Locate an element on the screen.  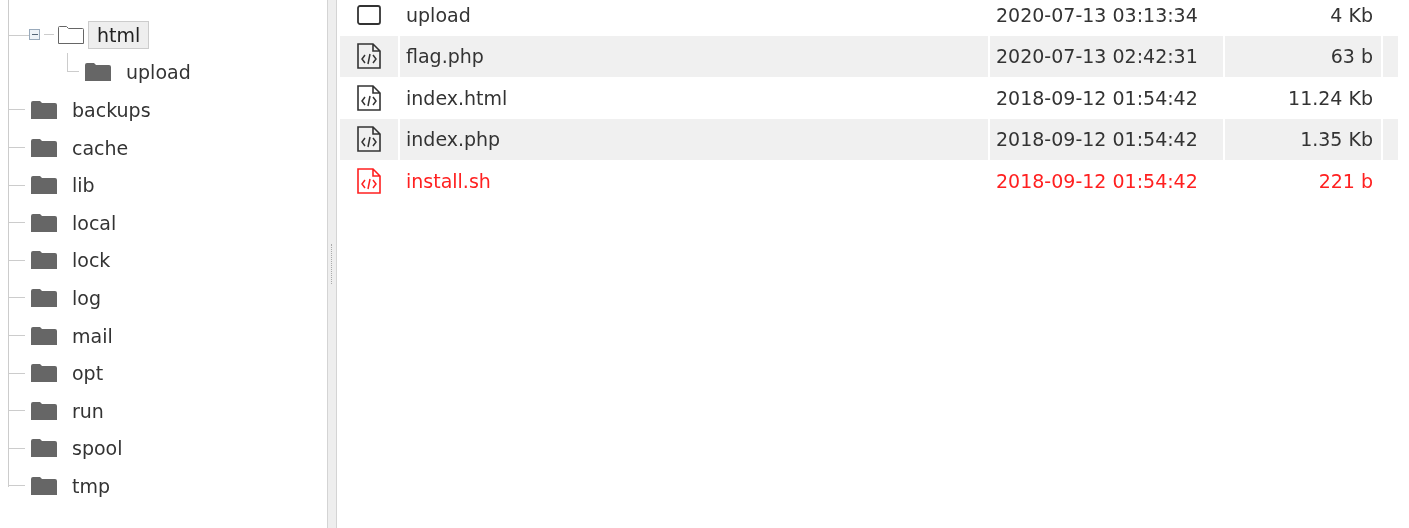
file-name: install.sh is located at coordinates (448, 180).